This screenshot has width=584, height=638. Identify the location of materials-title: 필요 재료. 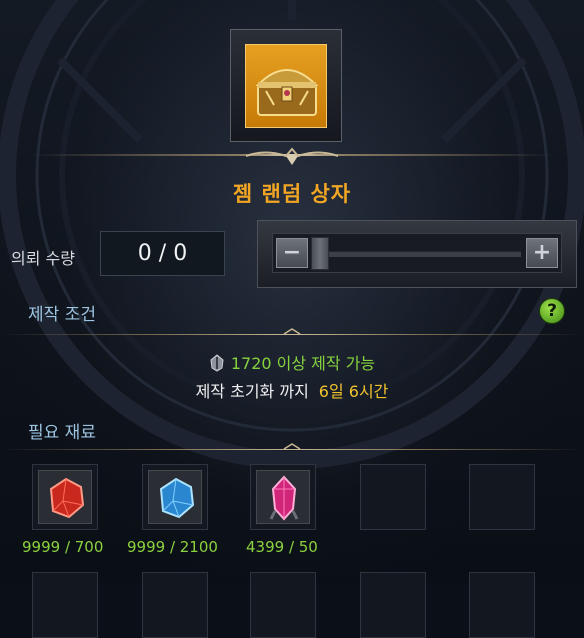
(62, 433).